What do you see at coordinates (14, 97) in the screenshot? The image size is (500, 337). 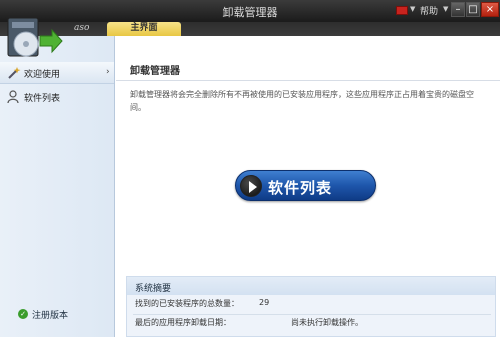 I see `user-list-icon` at bounding box center [14, 97].